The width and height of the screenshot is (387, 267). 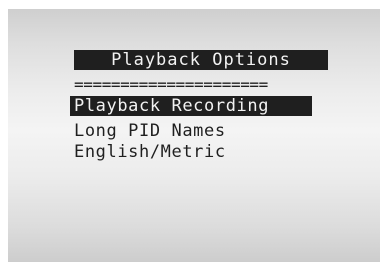 I want to click on menu-item-playback-recording: Playback Recording, so click(x=191, y=106).